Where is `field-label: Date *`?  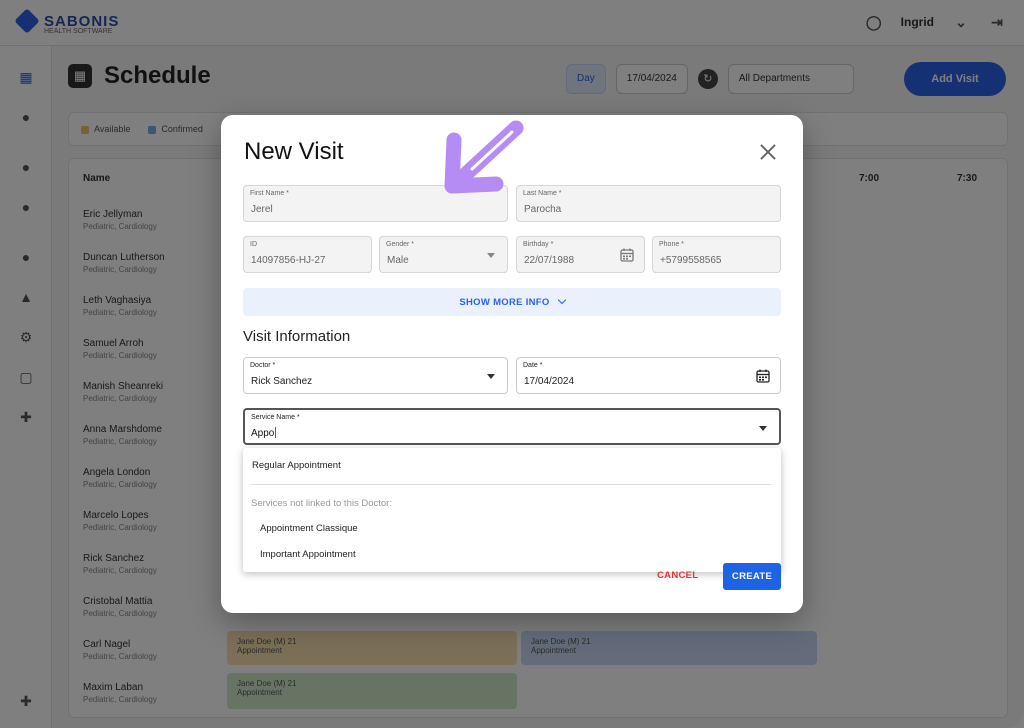 field-label: Date * is located at coordinates (533, 365).